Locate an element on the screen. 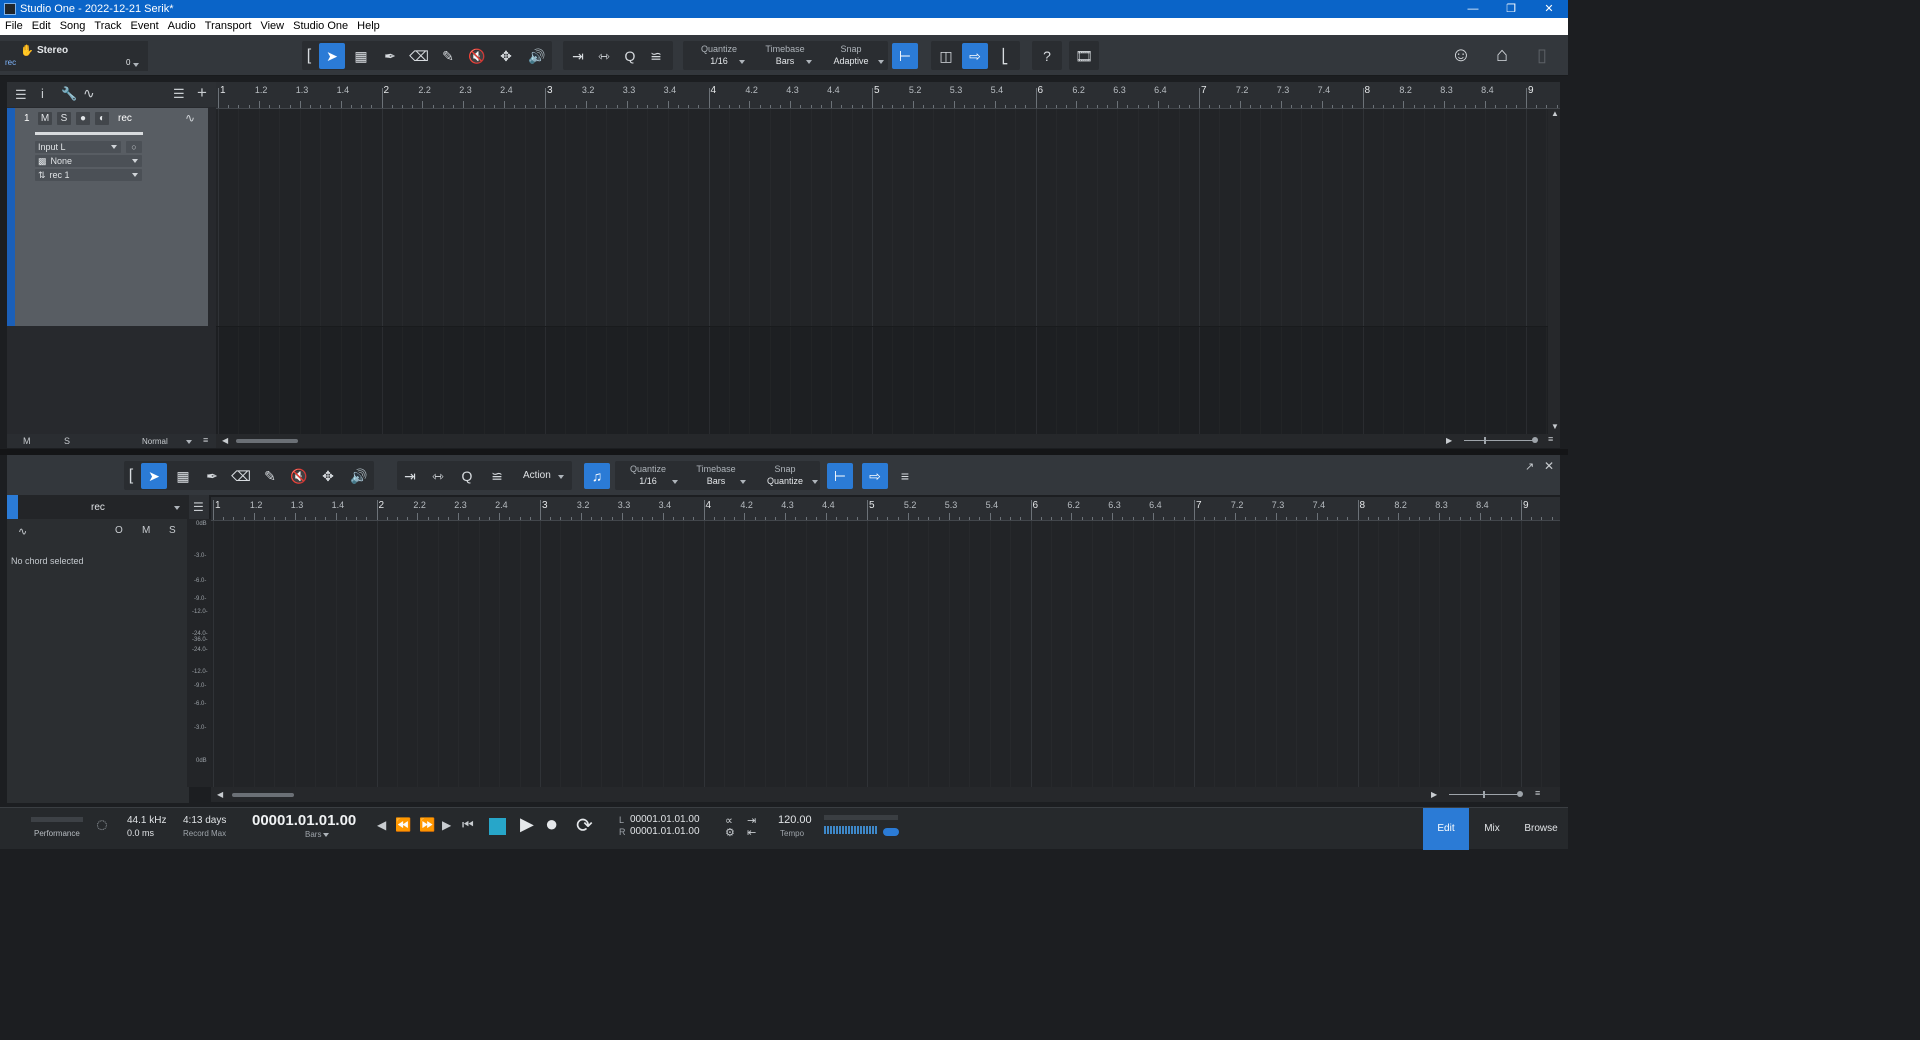  video-icon: 🎞 is located at coordinates (1084, 56).